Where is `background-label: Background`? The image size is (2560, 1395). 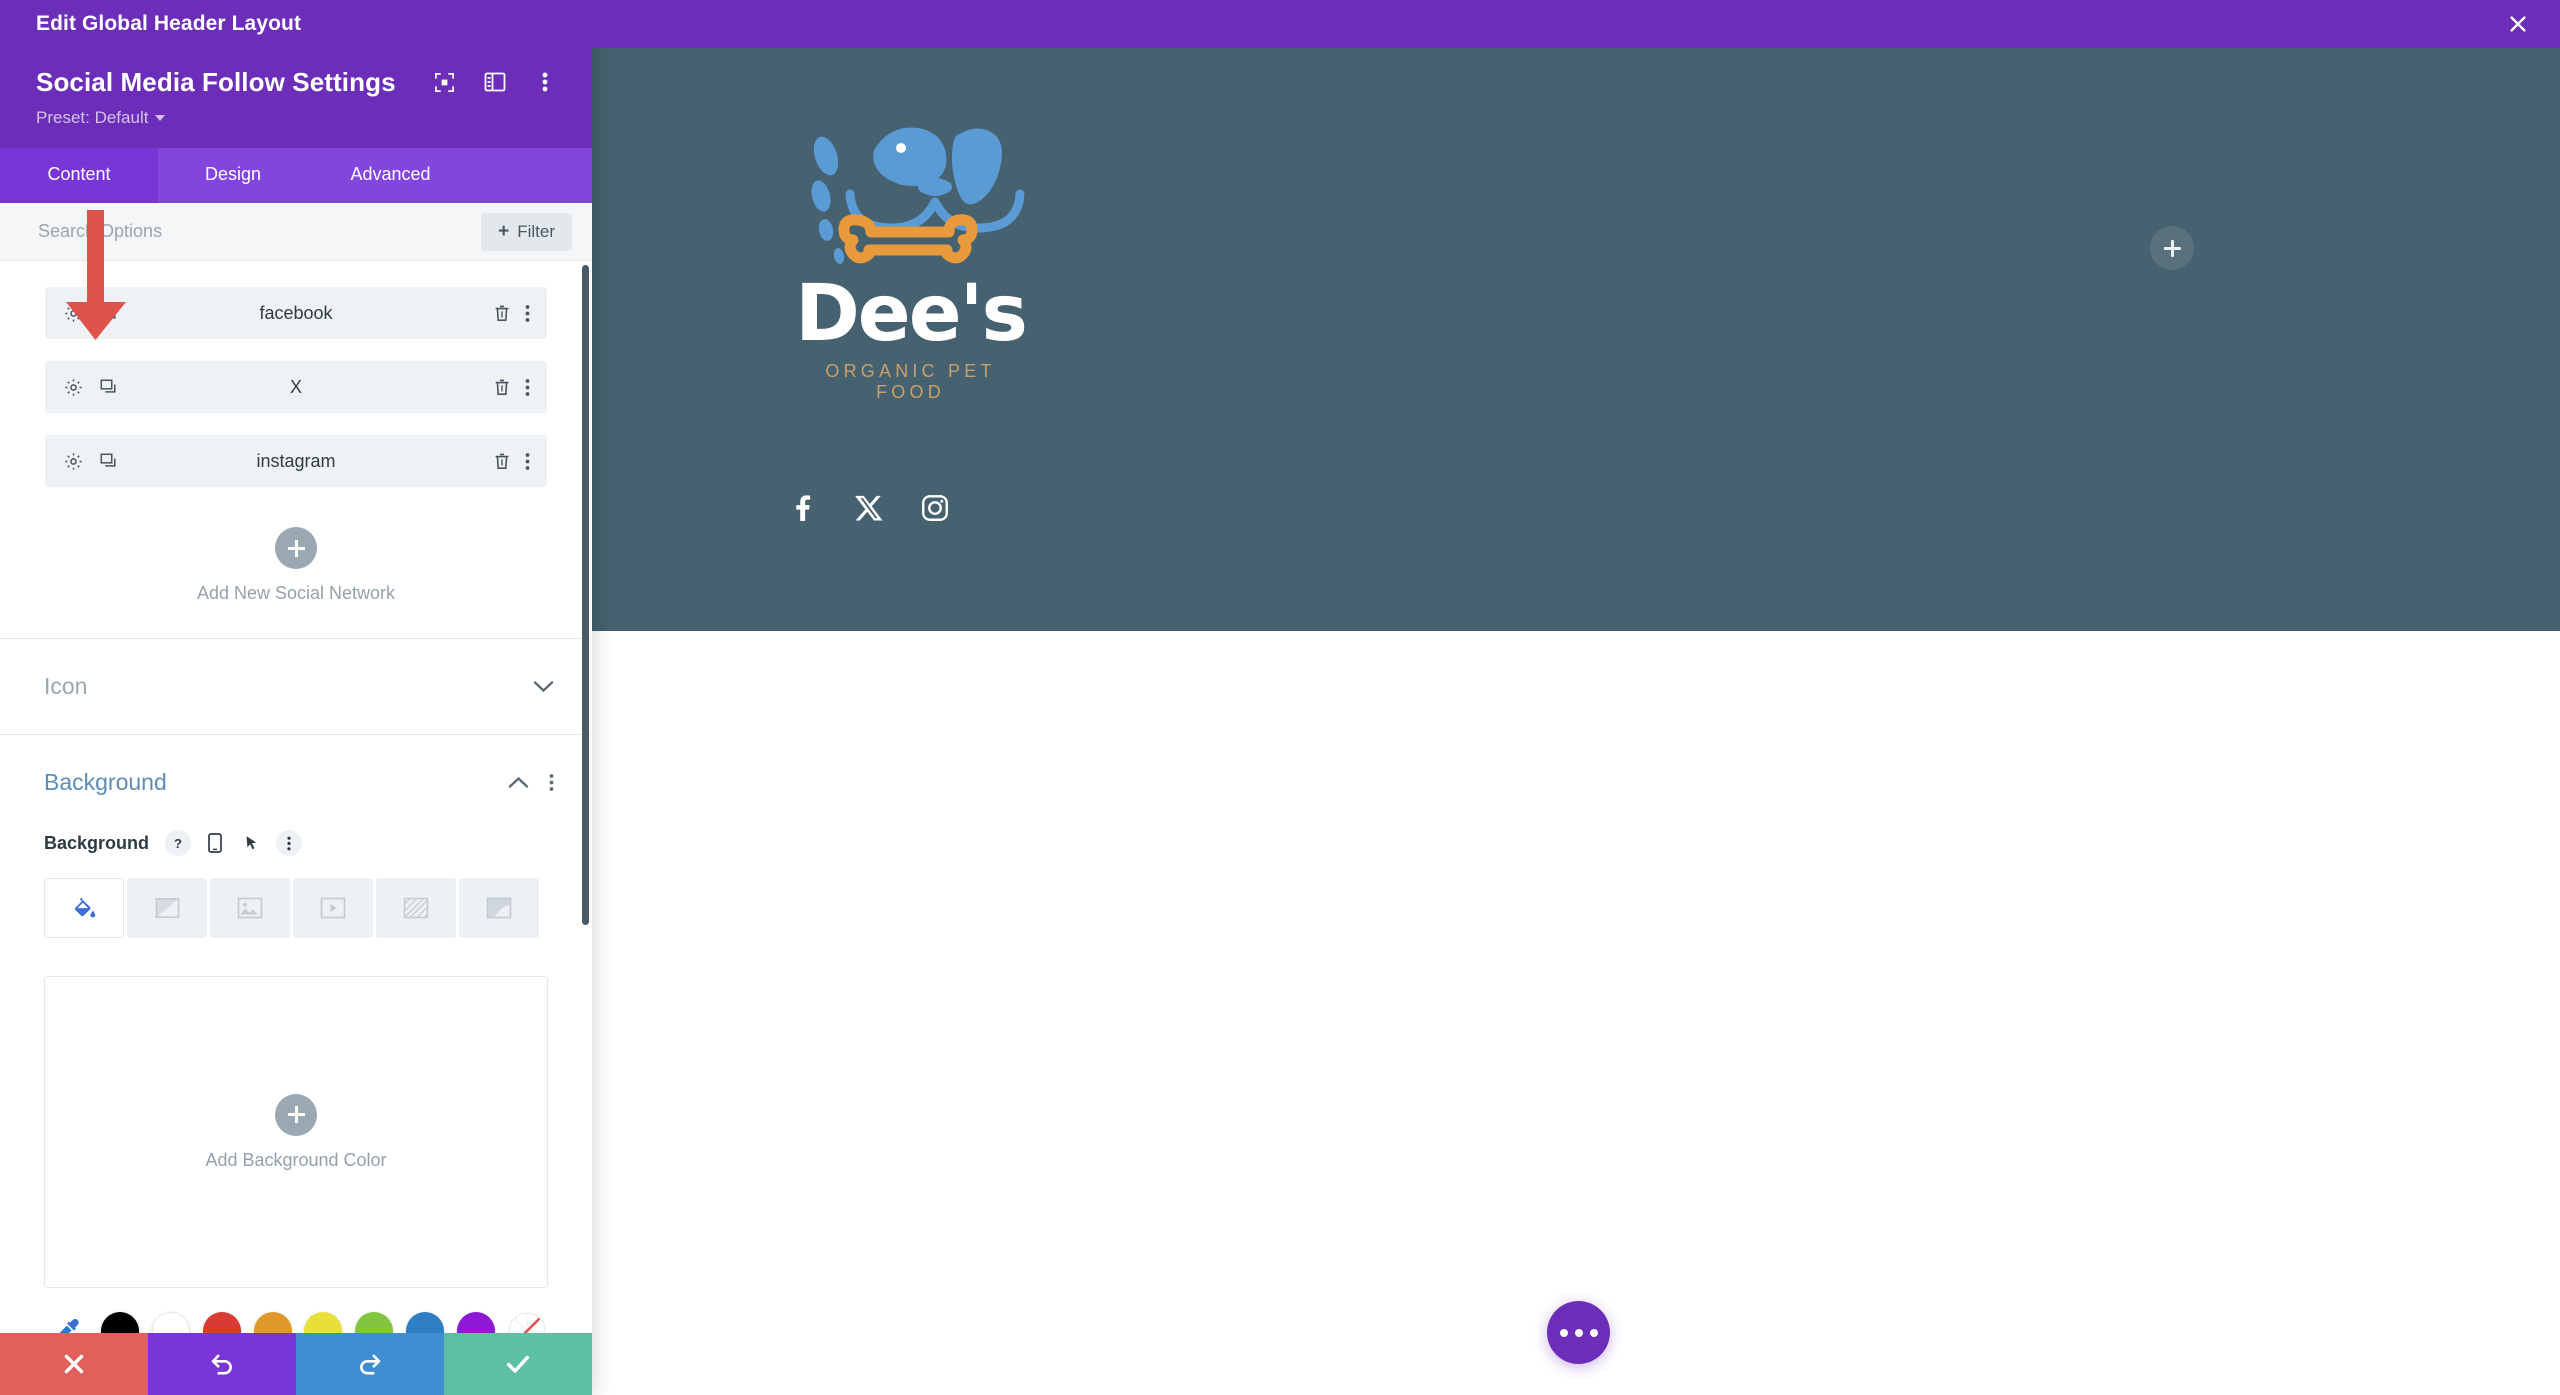 background-label: Background is located at coordinates (97, 842).